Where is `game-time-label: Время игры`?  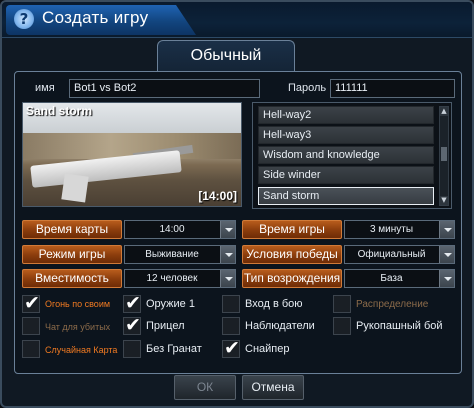
game-time-label: Время игры is located at coordinates (292, 229).